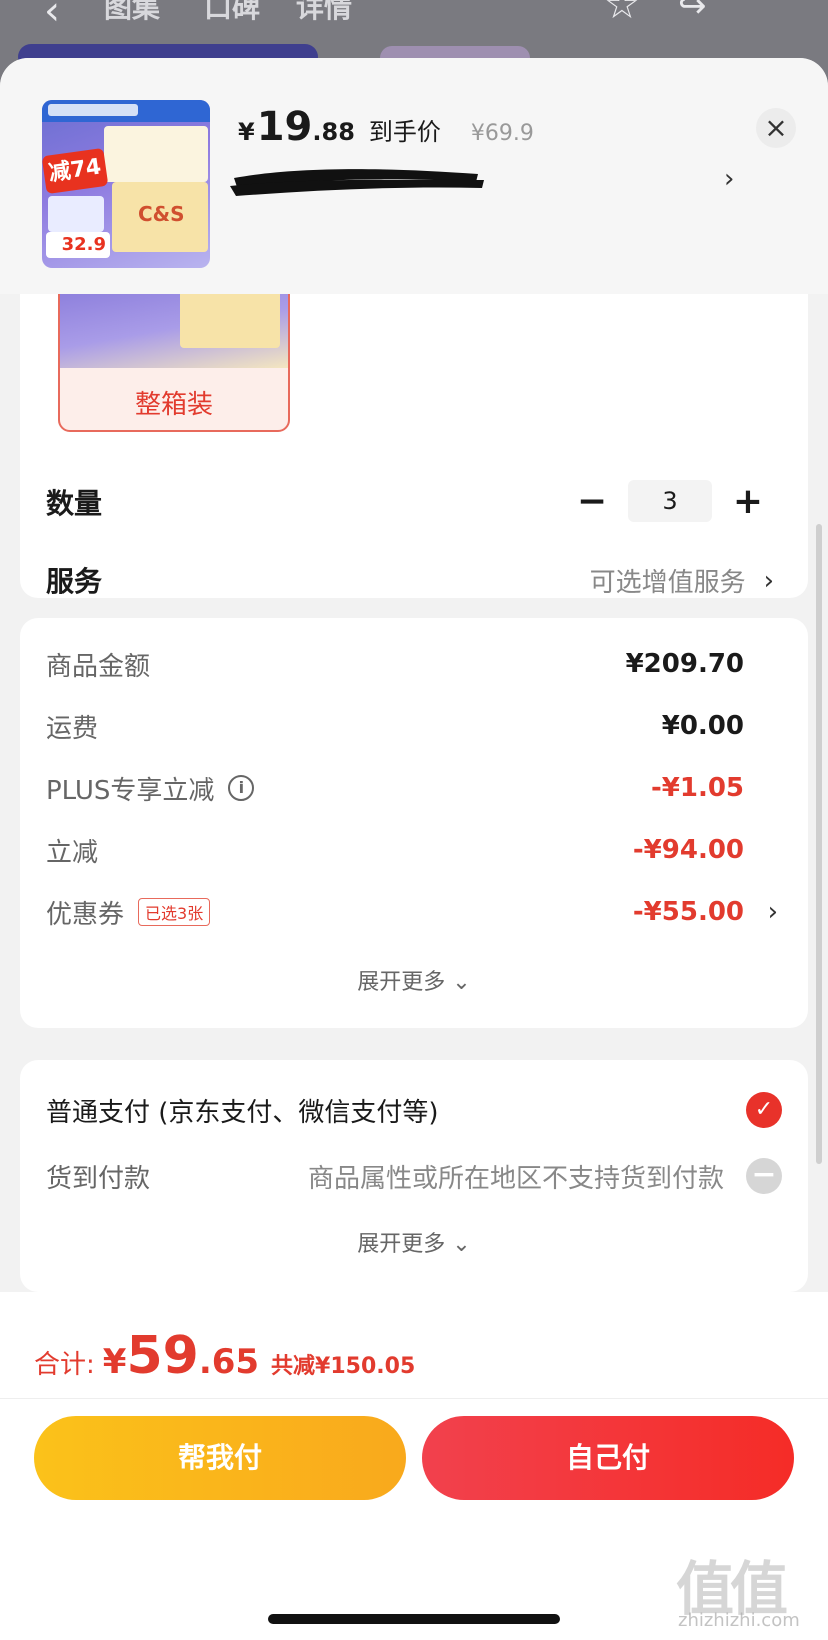 This screenshot has height=1640, width=828. What do you see at coordinates (324, 12) in the screenshot?
I see `tab-details: 详情` at bounding box center [324, 12].